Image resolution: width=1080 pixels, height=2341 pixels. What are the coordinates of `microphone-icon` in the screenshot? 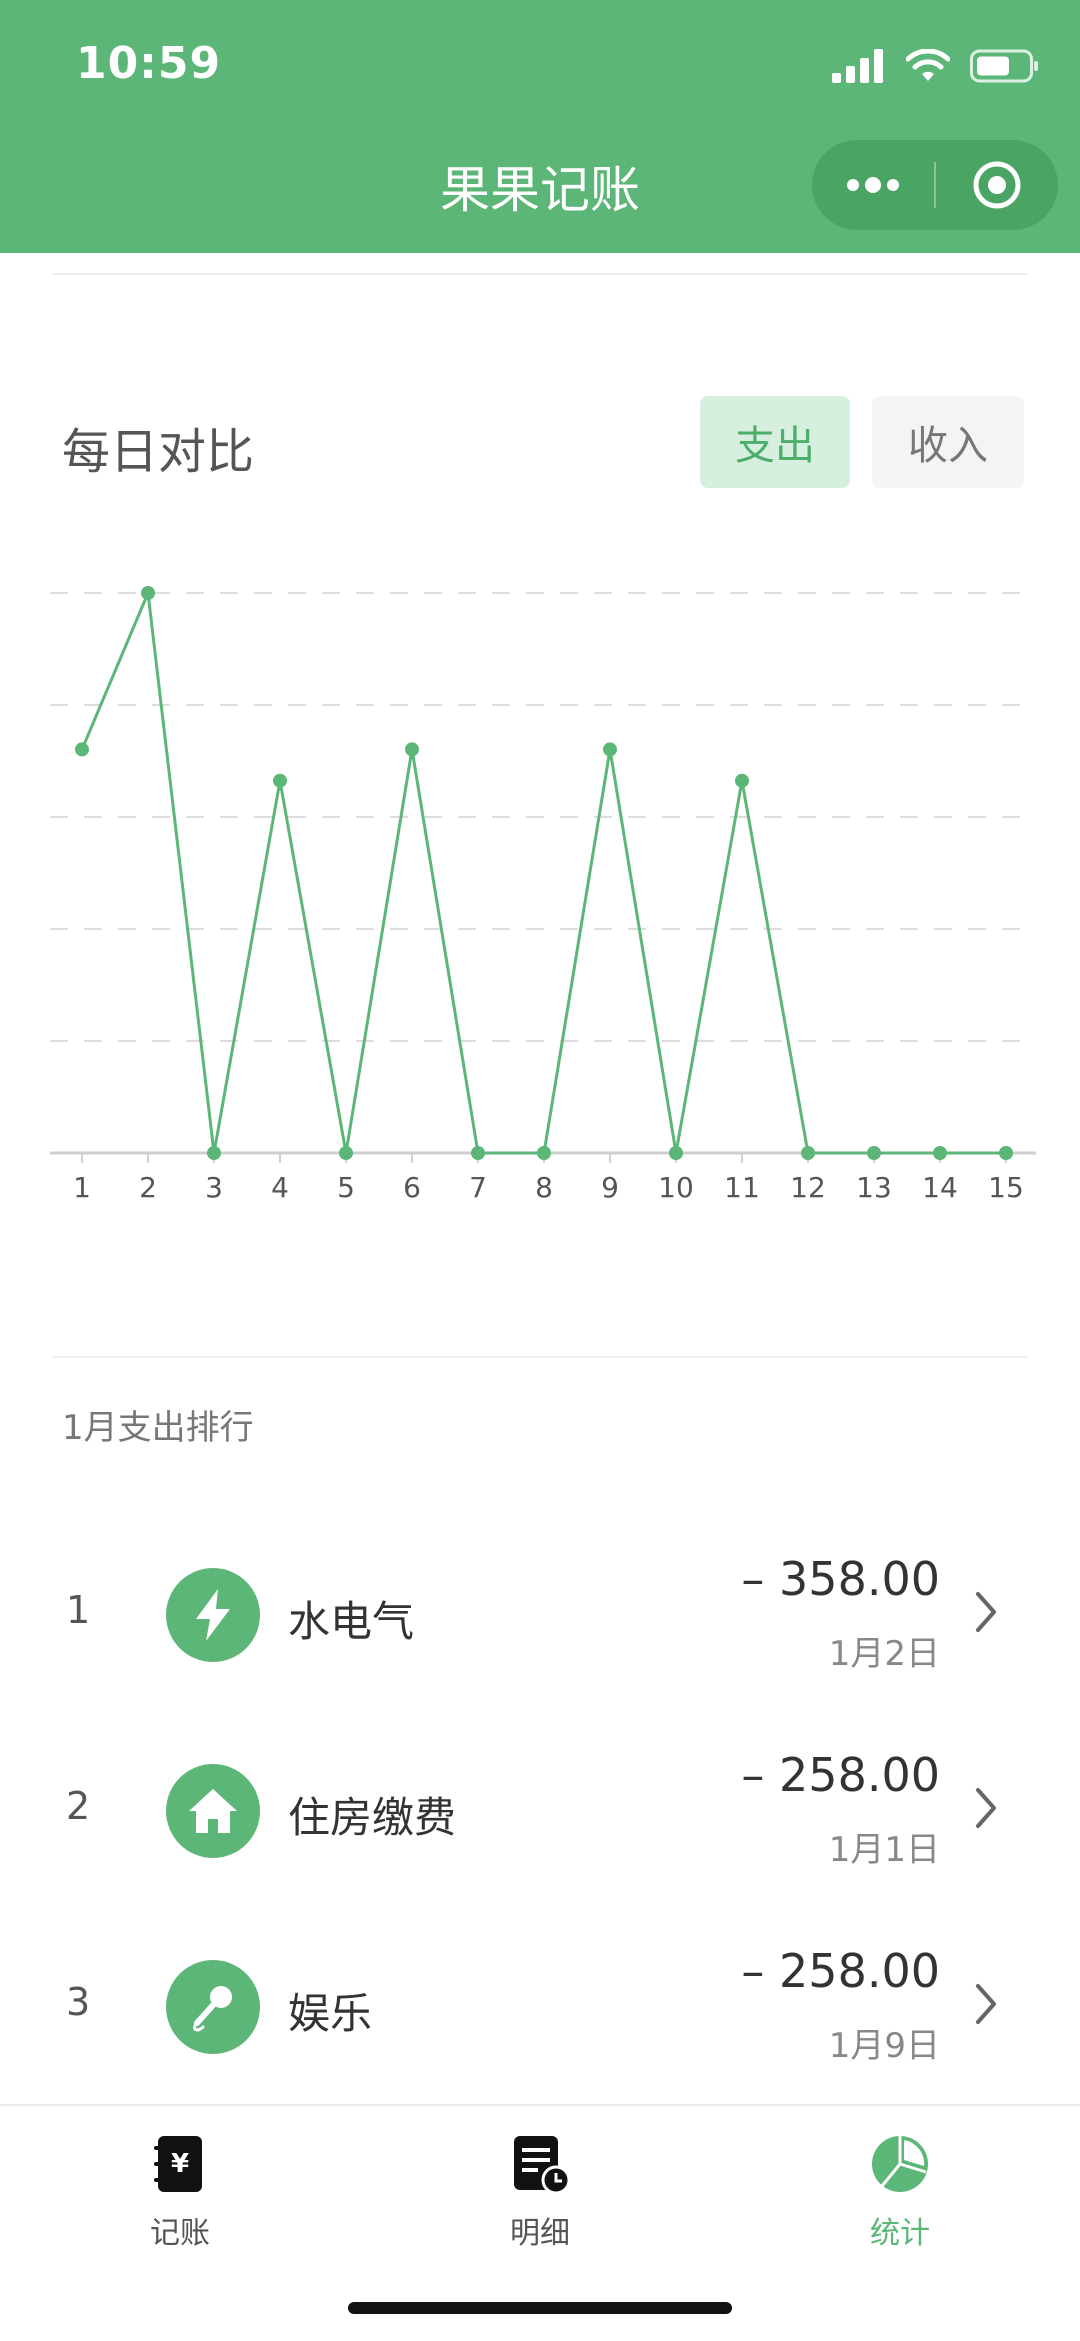 It's located at (213, 2007).